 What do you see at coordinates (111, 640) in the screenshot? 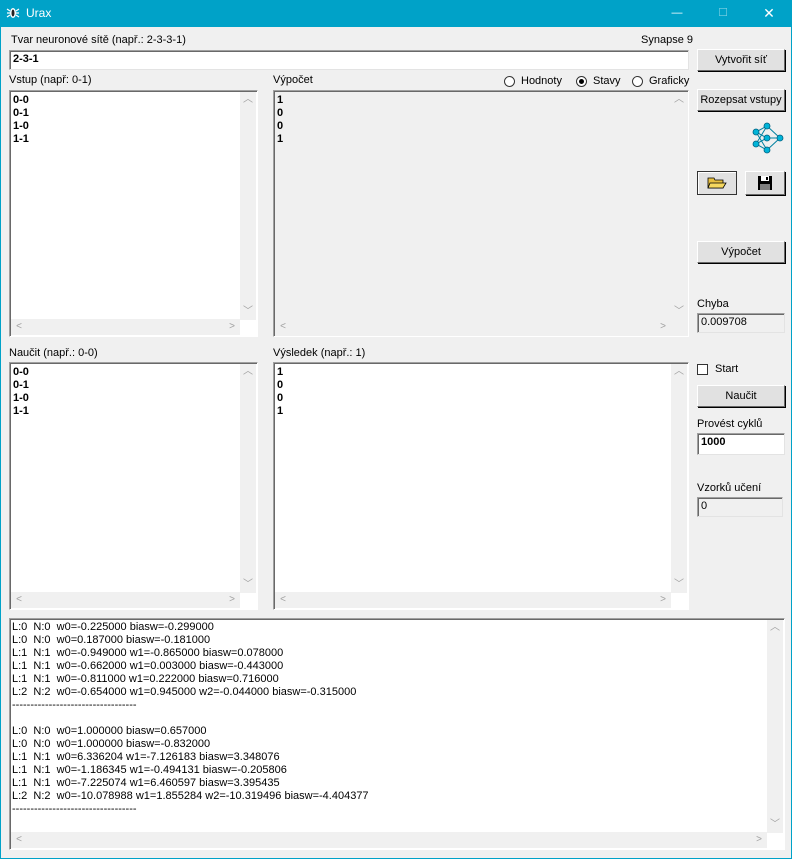
I see `log-line: L:0 N:0 w0=0.187000 biasw=-0.181000` at bounding box center [111, 640].